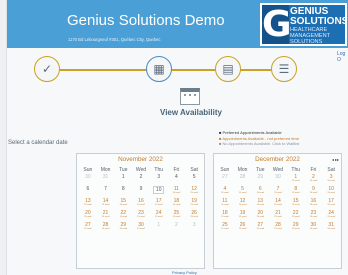 The width and height of the screenshot is (348, 275). What do you see at coordinates (335, 159) in the screenshot?
I see `next-month-button: ◂ ▸▸` at bounding box center [335, 159].